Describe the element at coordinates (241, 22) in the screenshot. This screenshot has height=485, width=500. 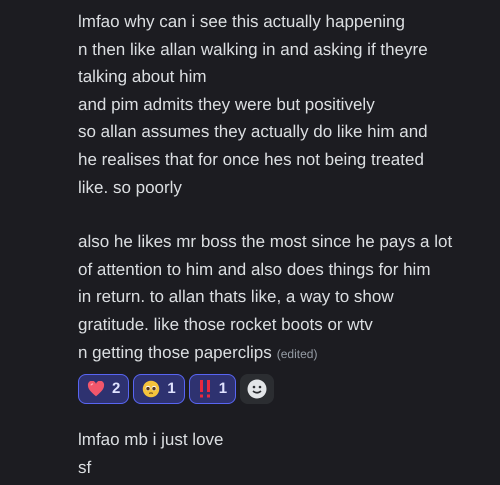
I see `message-text: lmfao why can i see this actually happening` at that location.